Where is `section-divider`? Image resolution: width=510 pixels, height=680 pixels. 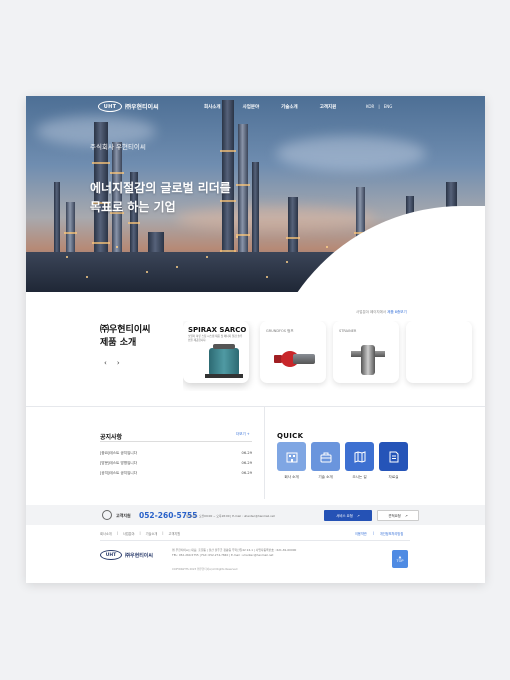
section-divider is located at coordinates (255, 406).